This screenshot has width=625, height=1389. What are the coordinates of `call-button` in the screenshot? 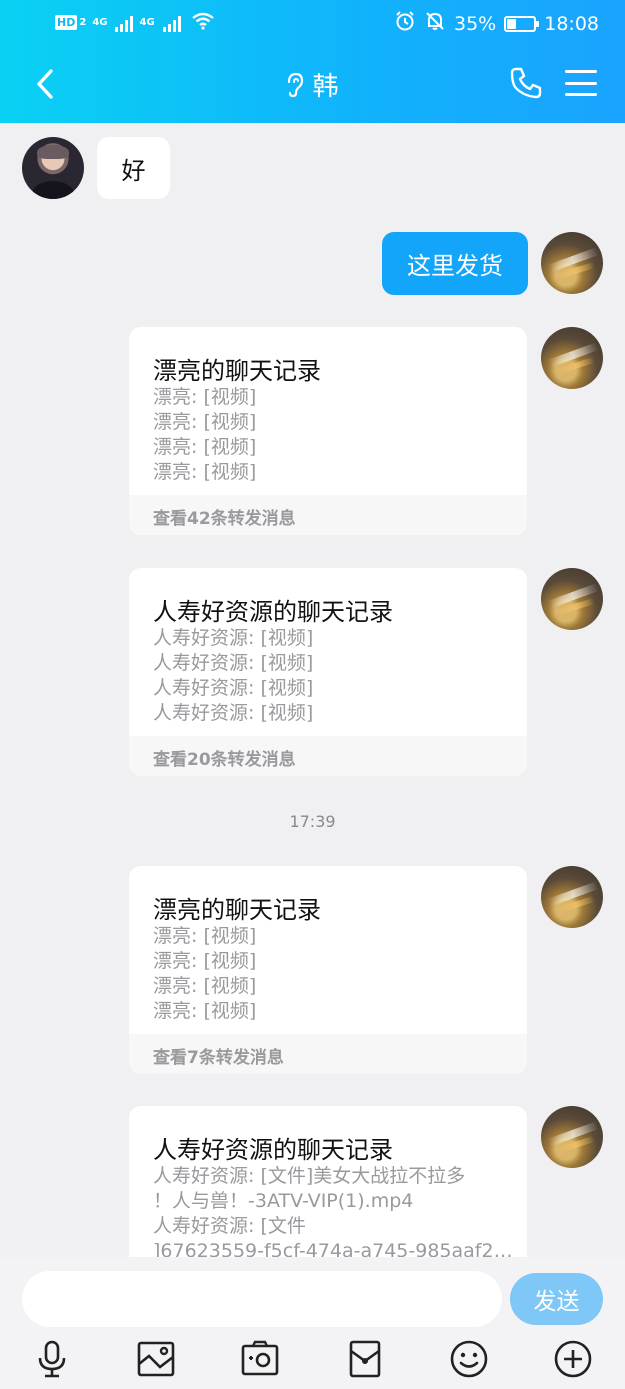 It's located at (526, 83).